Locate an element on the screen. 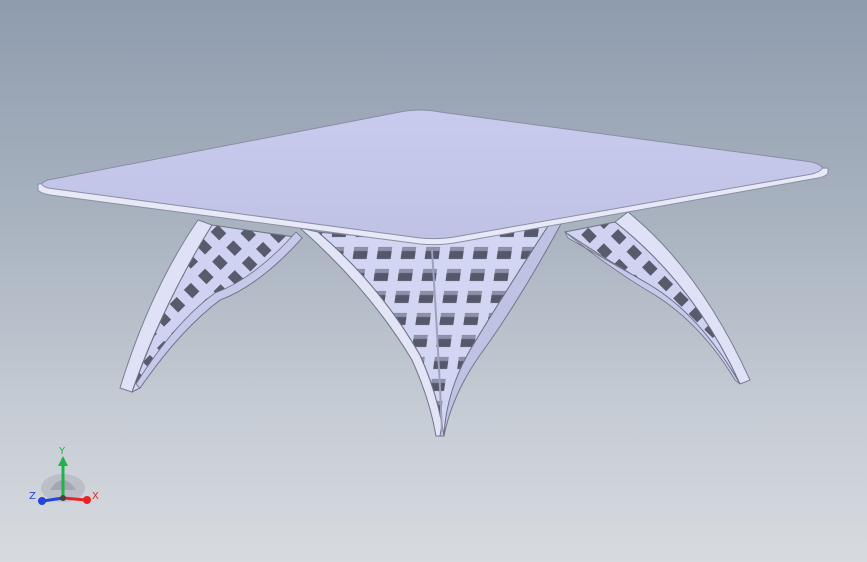  leg-left is located at coordinates (211, 306).